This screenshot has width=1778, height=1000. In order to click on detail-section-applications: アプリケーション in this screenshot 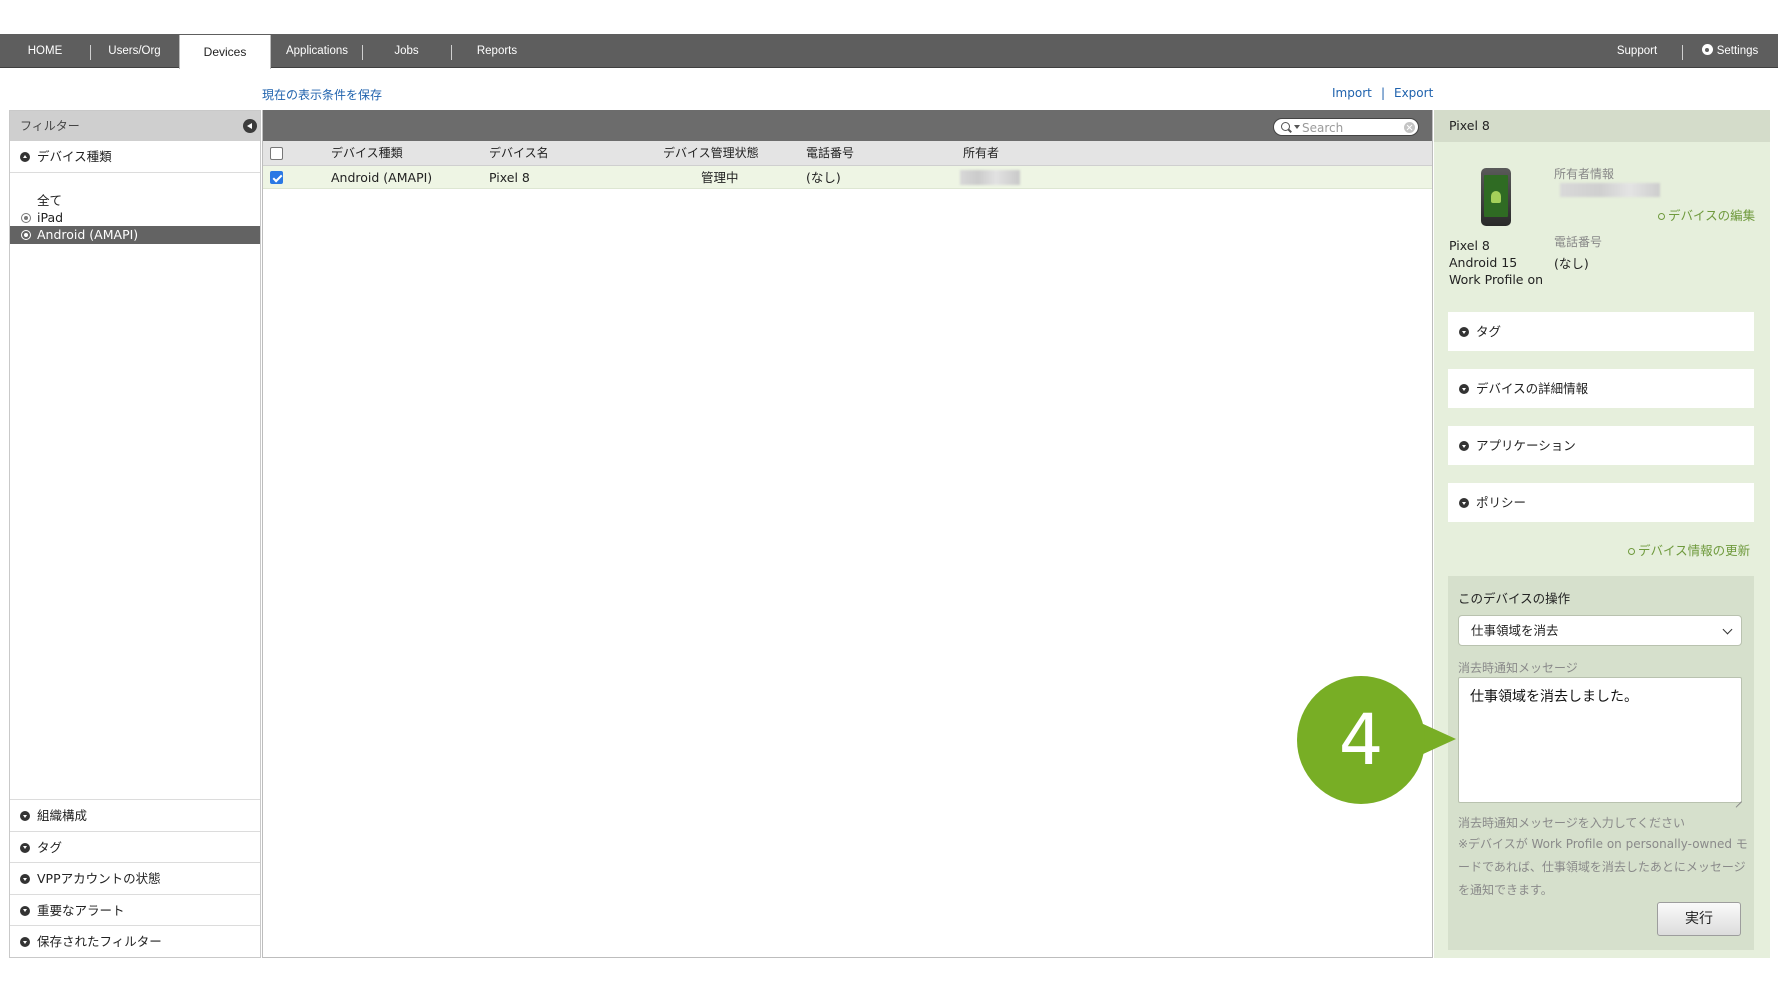, I will do `click(1601, 445)`.